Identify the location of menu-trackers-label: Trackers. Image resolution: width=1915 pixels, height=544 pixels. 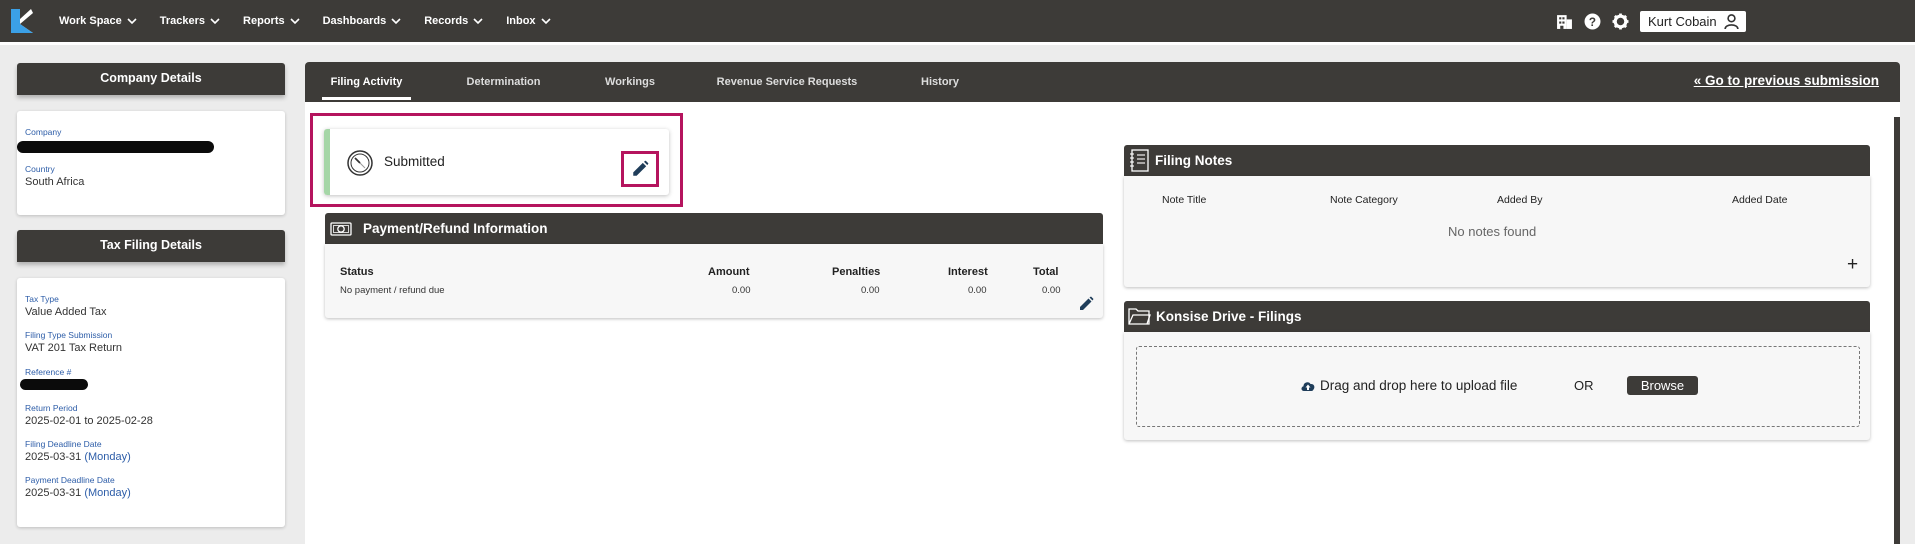
(182, 21).